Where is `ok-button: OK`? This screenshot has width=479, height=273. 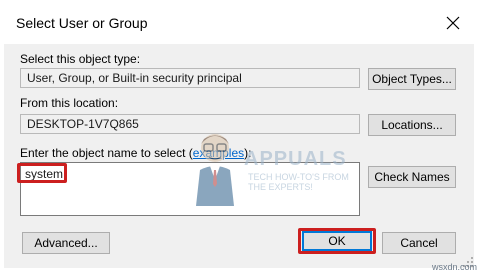
ok-button: OK is located at coordinates (337, 241).